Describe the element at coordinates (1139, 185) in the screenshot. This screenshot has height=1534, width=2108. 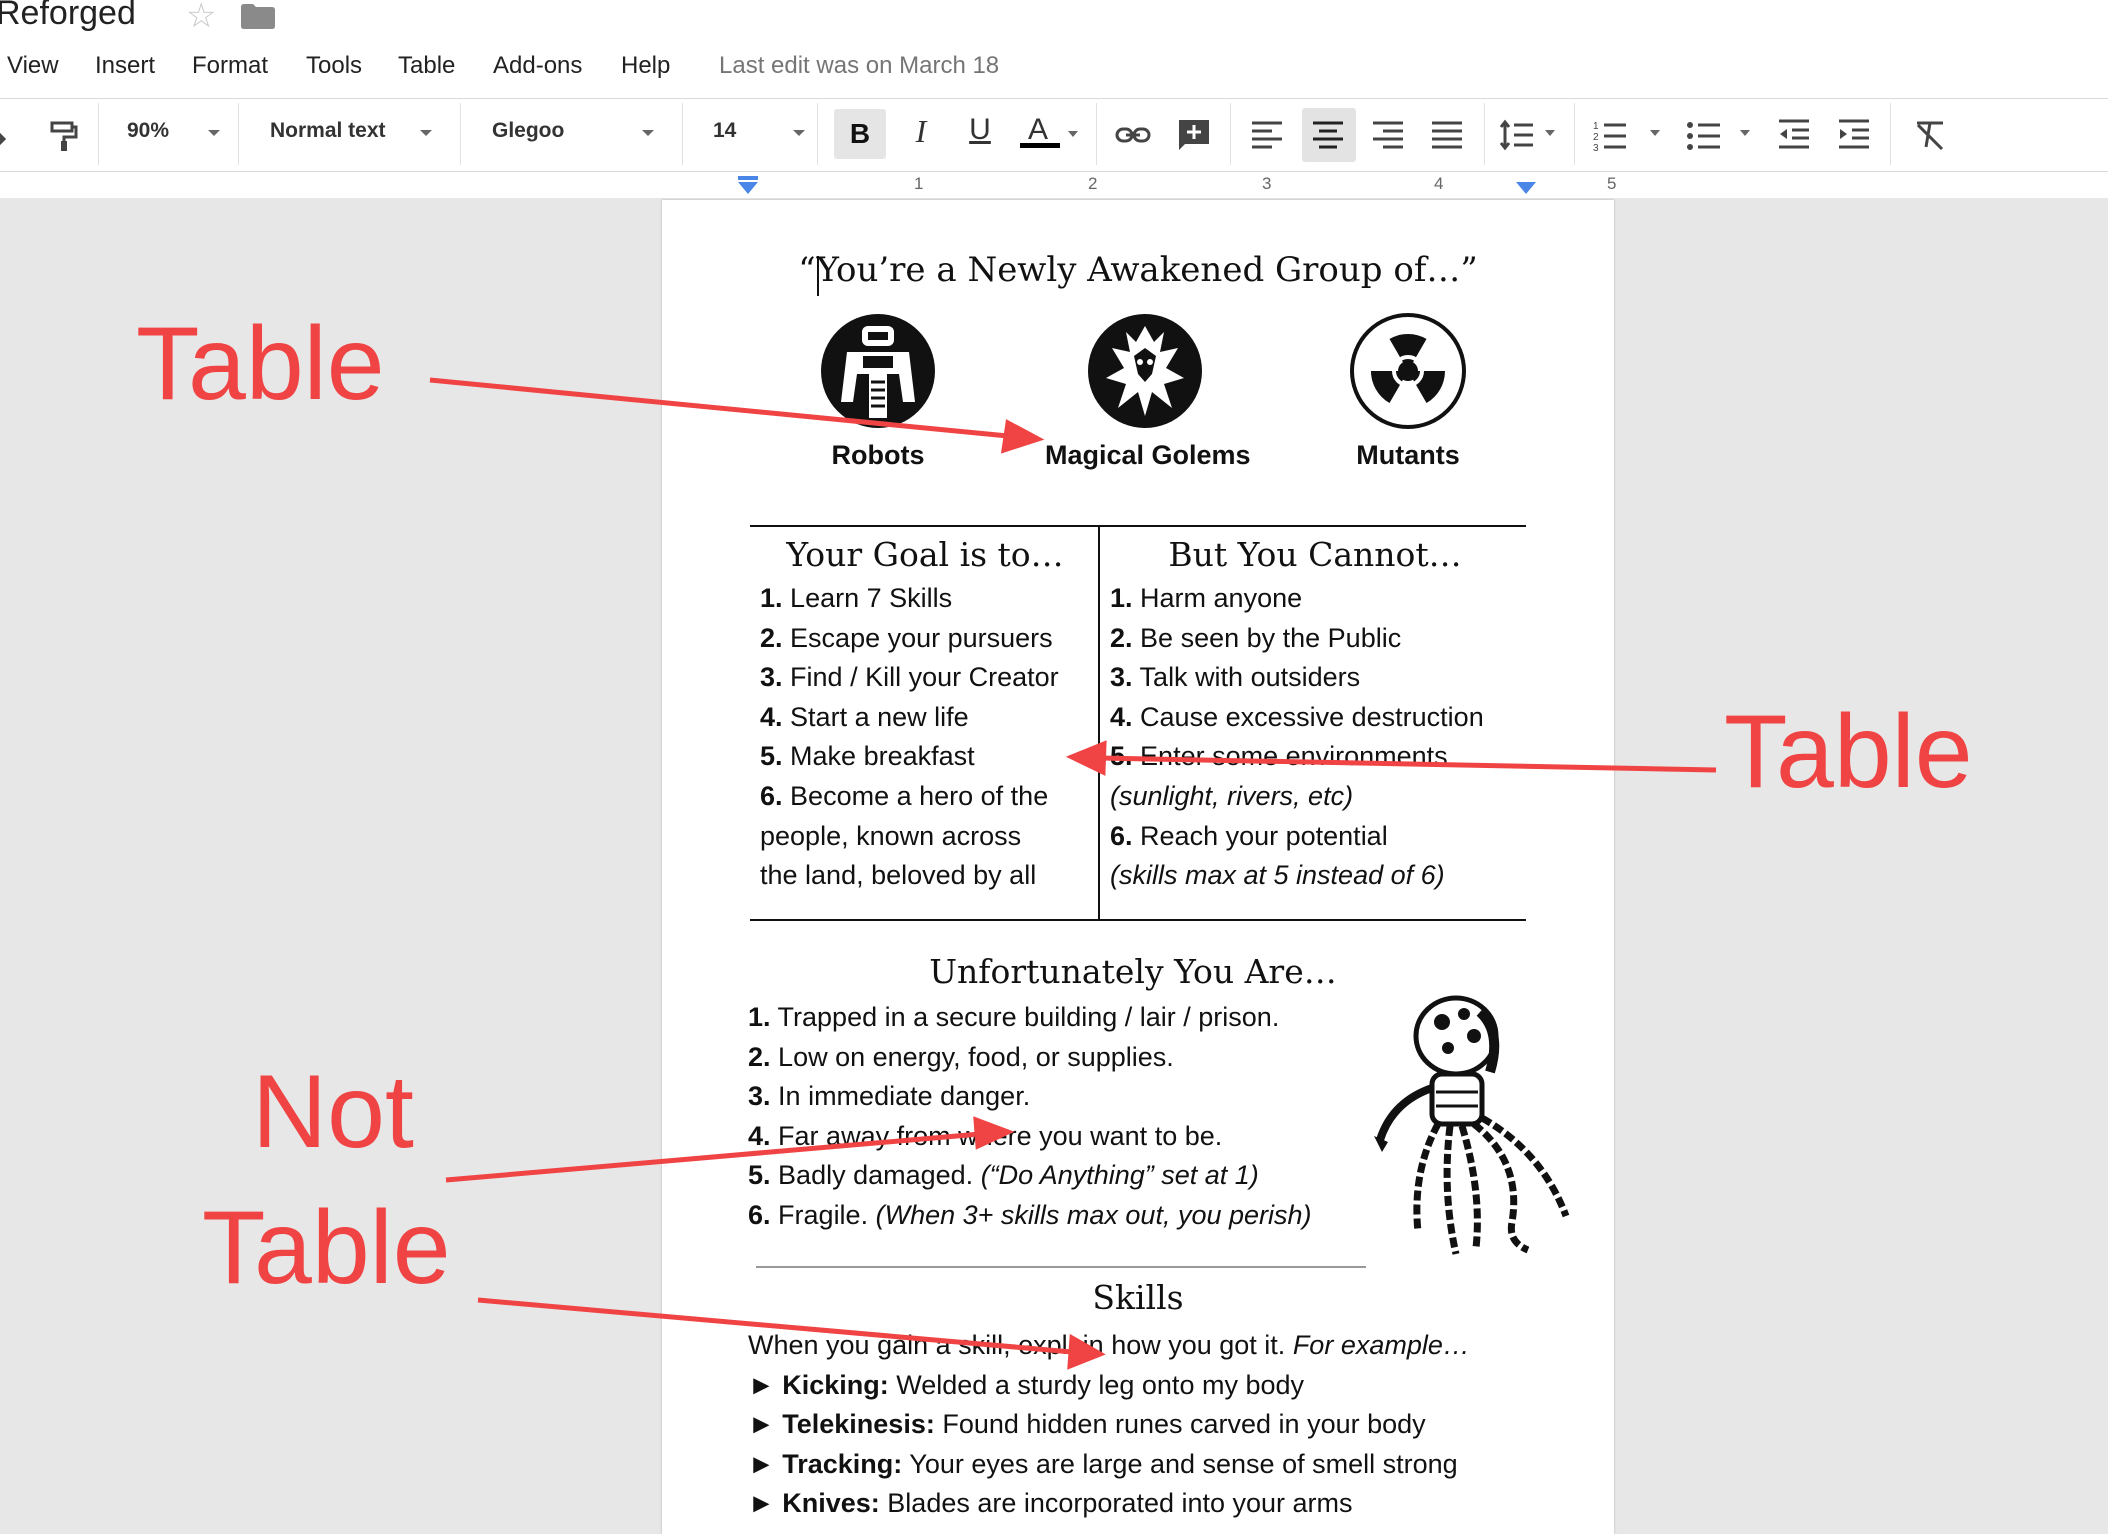
I see `ruler: 1 2 3 4 5` at that location.